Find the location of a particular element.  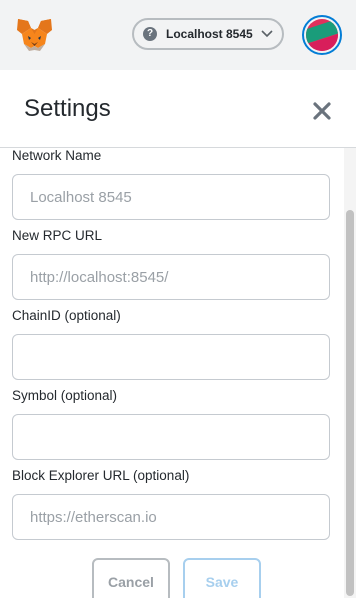

chevron-down-icon is located at coordinates (267, 34).